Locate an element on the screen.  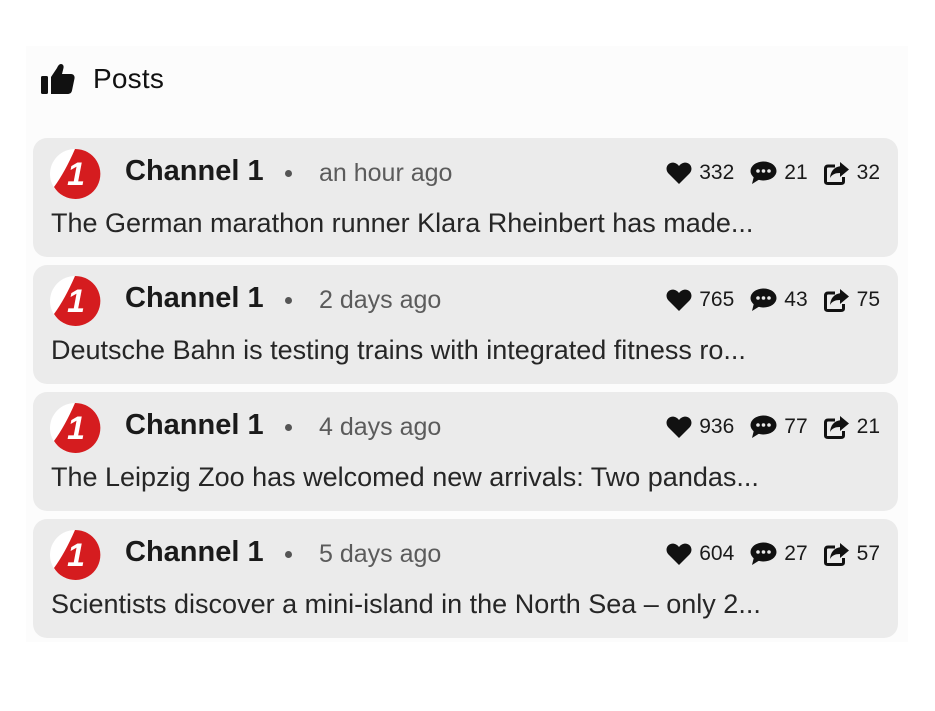
likes-stat: 765 is located at coordinates (700, 300).